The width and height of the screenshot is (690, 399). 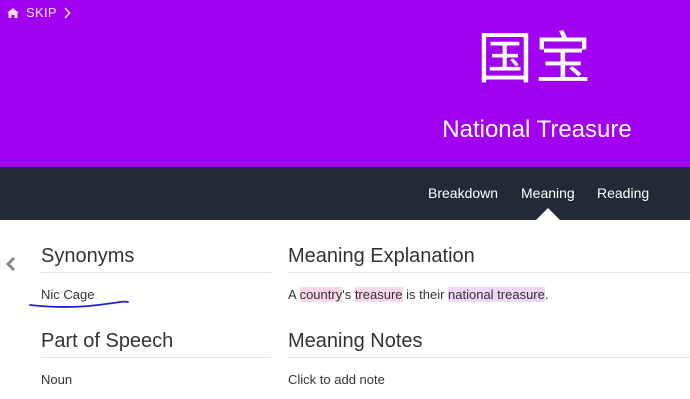 What do you see at coordinates (546, 294) in the screenshot?
I see `explanation-text-segment: .` at bounding box center [546, 294].